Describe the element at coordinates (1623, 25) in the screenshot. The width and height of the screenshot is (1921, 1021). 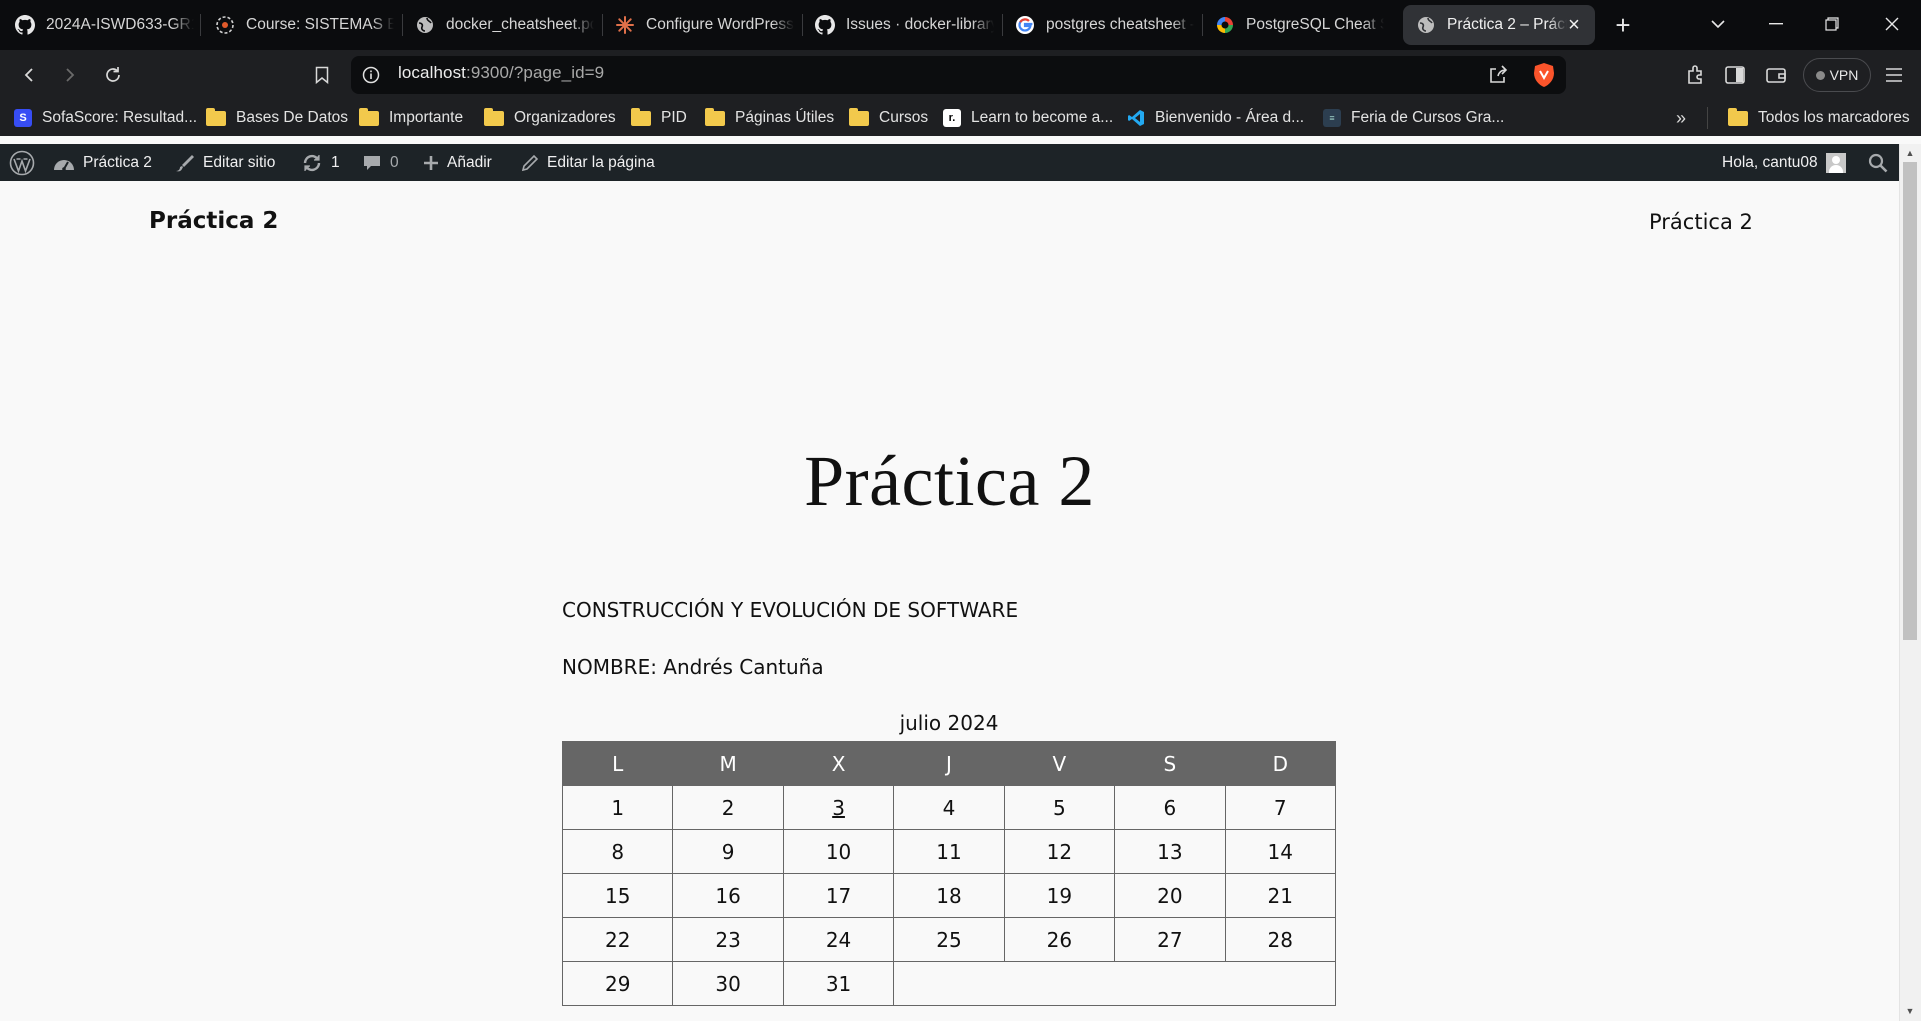
I see `new-tab-button: +` at that location.